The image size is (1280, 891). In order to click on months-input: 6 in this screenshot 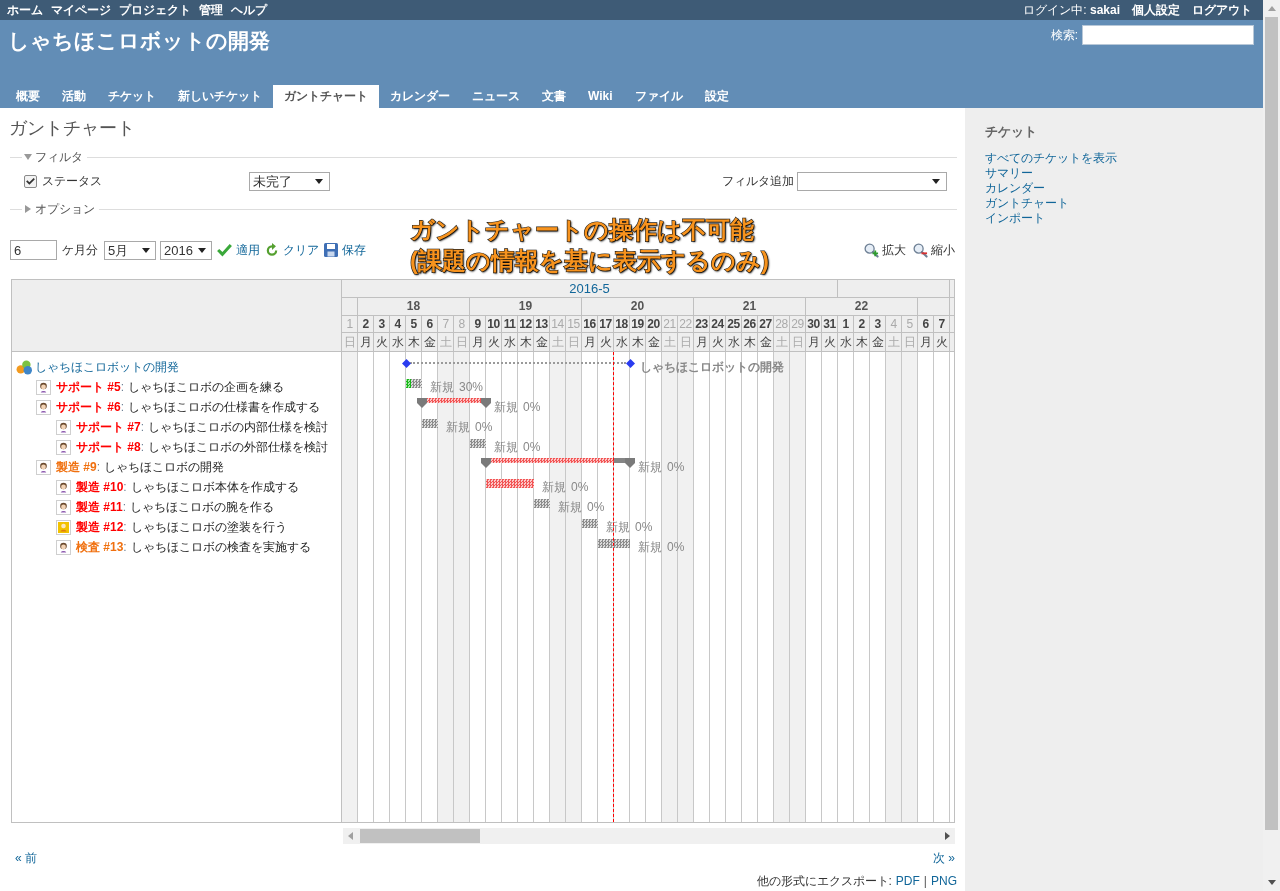, I will do `click(33, 250)`.